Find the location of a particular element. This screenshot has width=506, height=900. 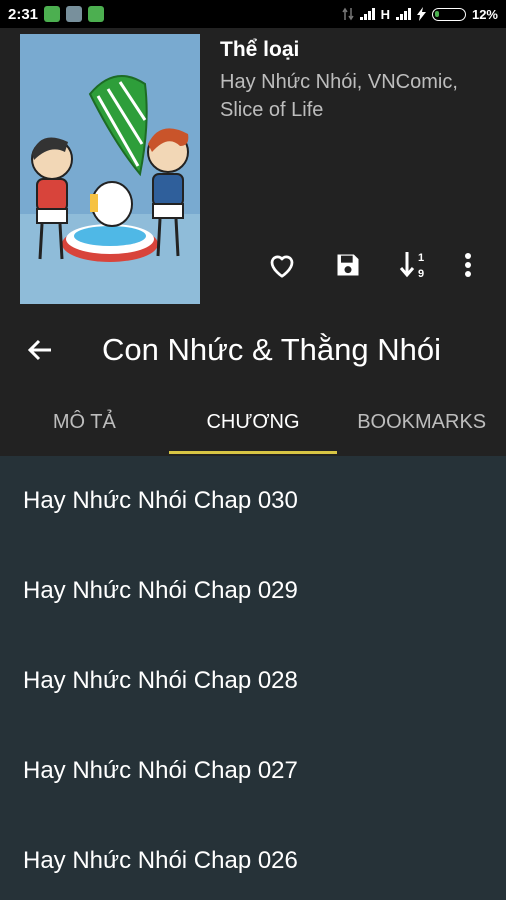

cover-illustration is located at coordinates (110, 169).